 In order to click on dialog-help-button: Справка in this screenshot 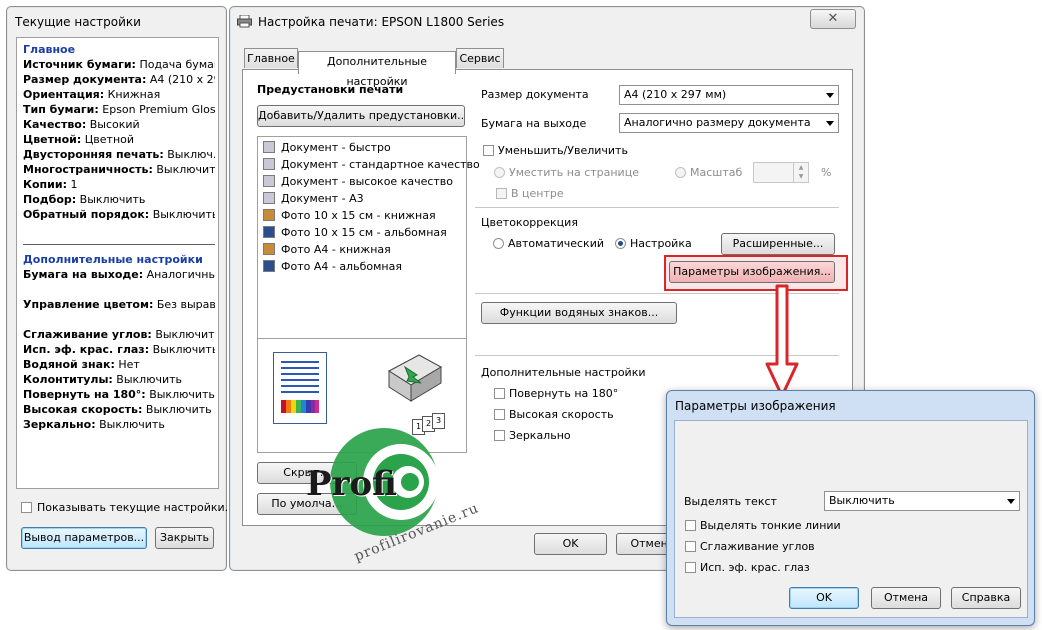, I will do `click(986, 598)`.